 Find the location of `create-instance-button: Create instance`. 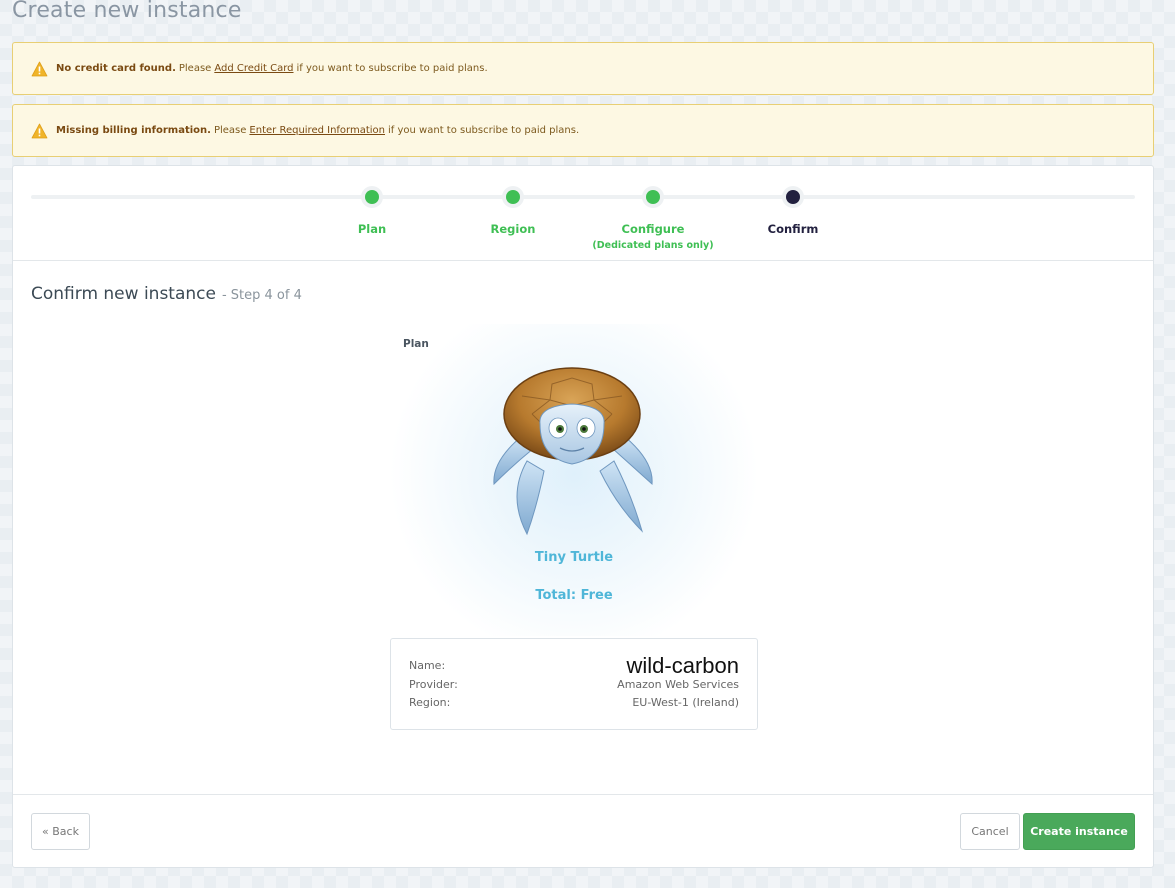

create-instance-button: Create instance is located at coordinates (1079, 831).